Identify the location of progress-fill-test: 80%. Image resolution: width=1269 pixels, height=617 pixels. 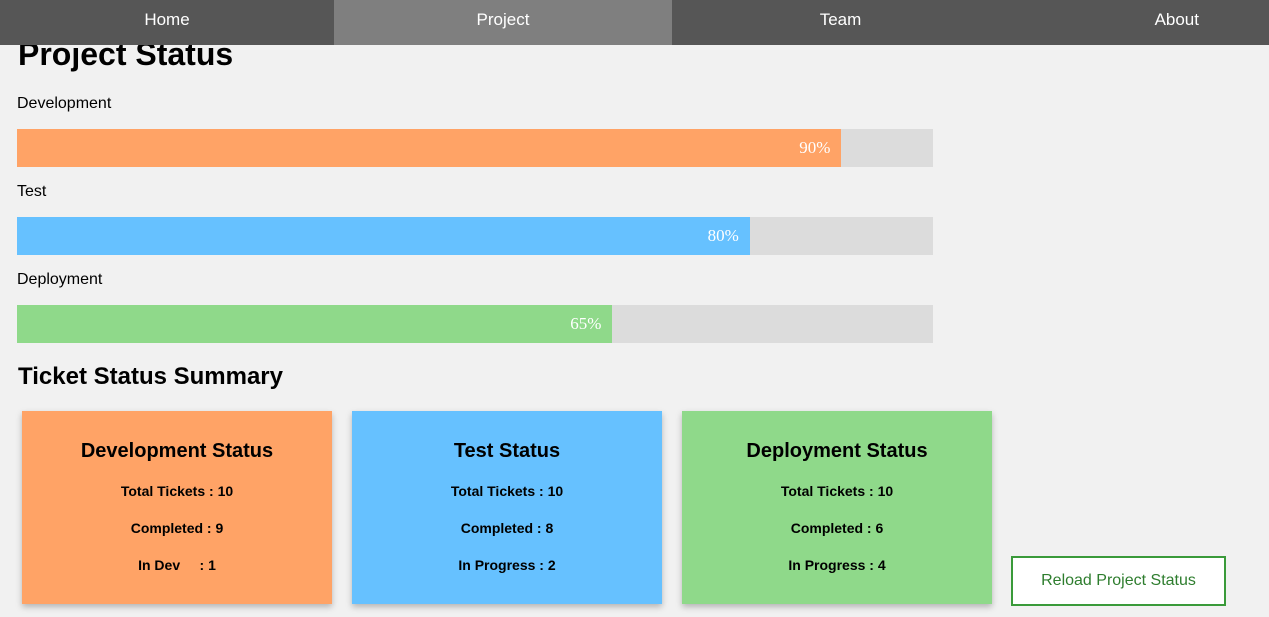
(383, 236).